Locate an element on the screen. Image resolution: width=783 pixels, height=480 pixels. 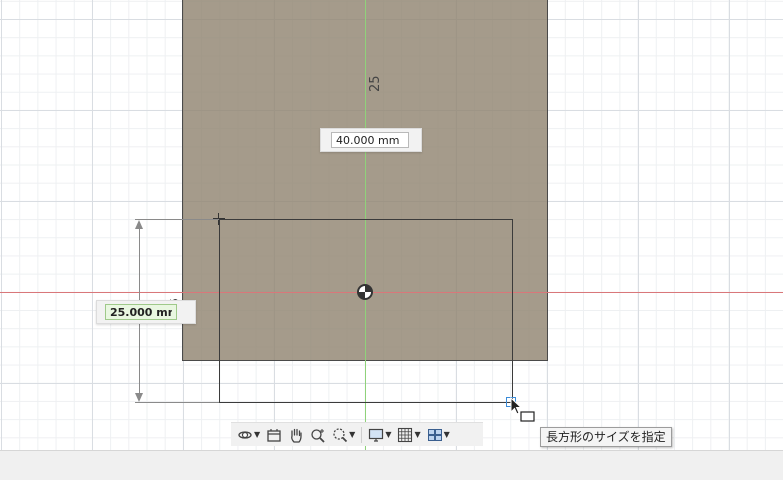
look-at-icon is located at coordinates (274, 435).